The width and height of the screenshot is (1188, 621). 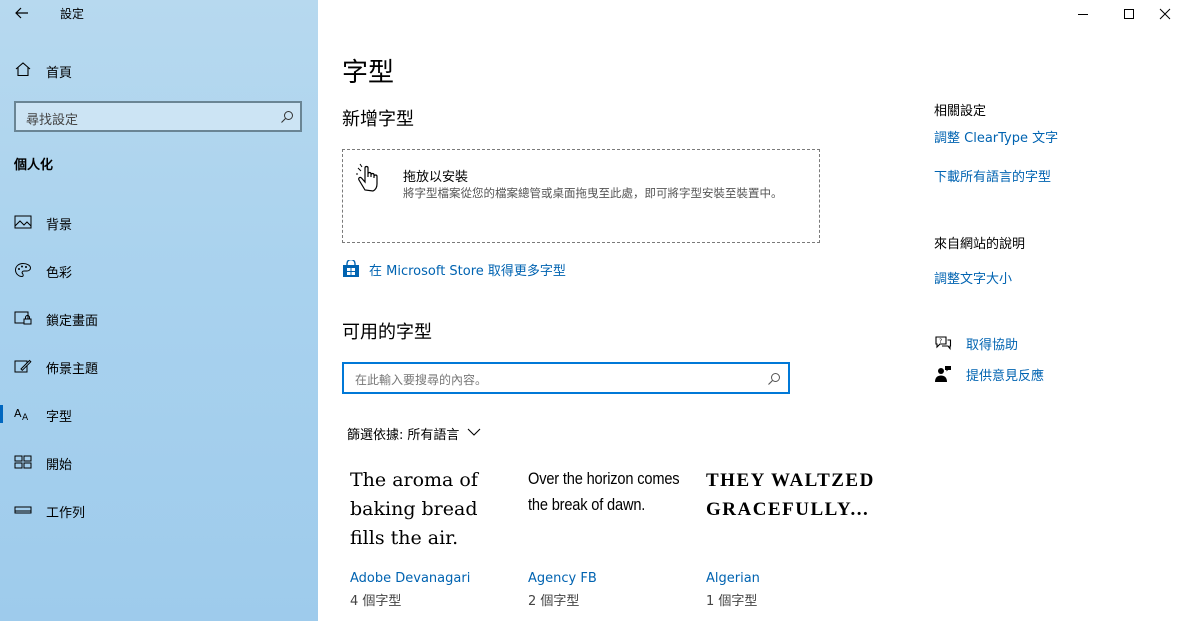 I want to click on feedback-icon, so click(x=943, y=374).